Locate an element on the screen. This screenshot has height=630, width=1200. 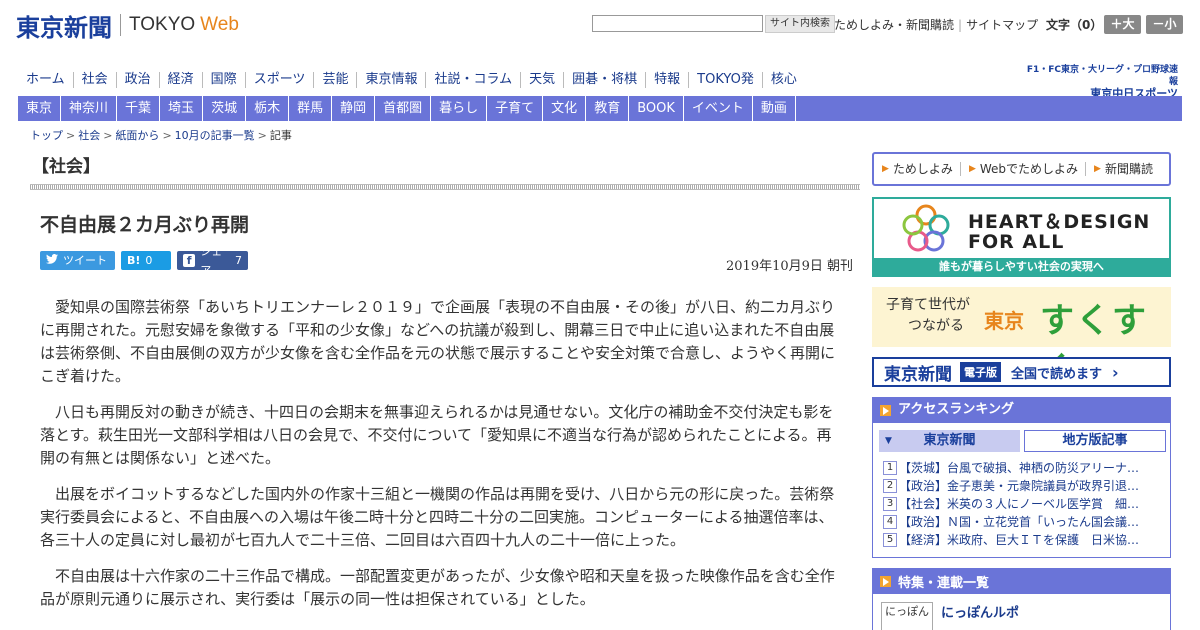
nav-item-entertainment: 芸能 is located at coordinates (334, 80).